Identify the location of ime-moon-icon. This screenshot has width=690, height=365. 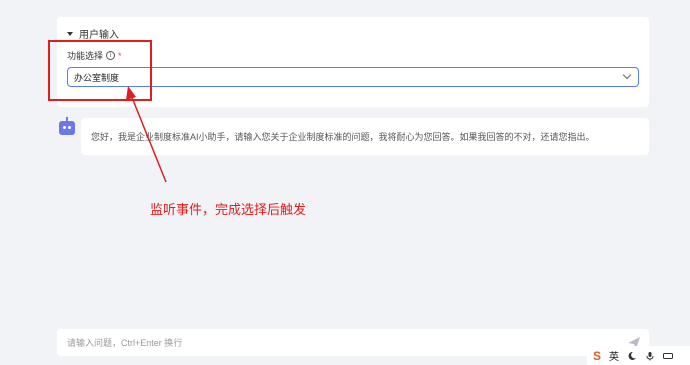
(632, 356).